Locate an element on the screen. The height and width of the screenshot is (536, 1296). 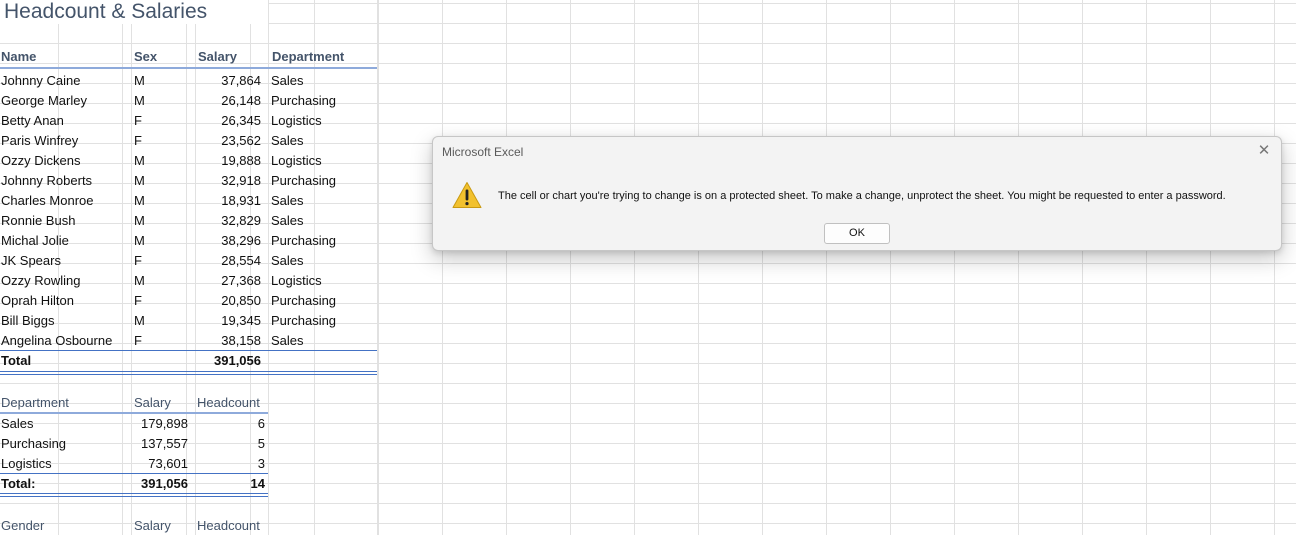
close-icon: ✕ is located at coordinates (1264, 151).